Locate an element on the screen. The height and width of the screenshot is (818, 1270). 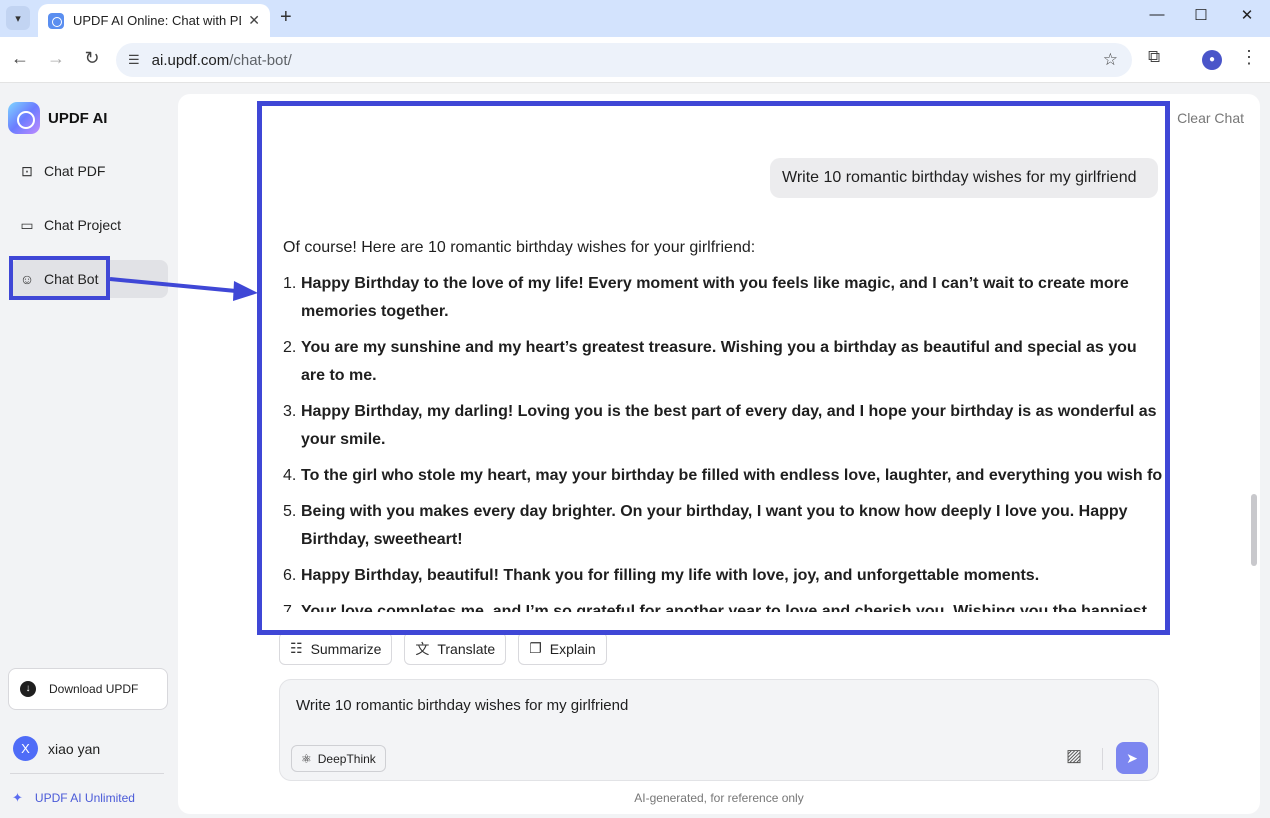
folder-icon: ▭ is located at coordinates (27, 224).